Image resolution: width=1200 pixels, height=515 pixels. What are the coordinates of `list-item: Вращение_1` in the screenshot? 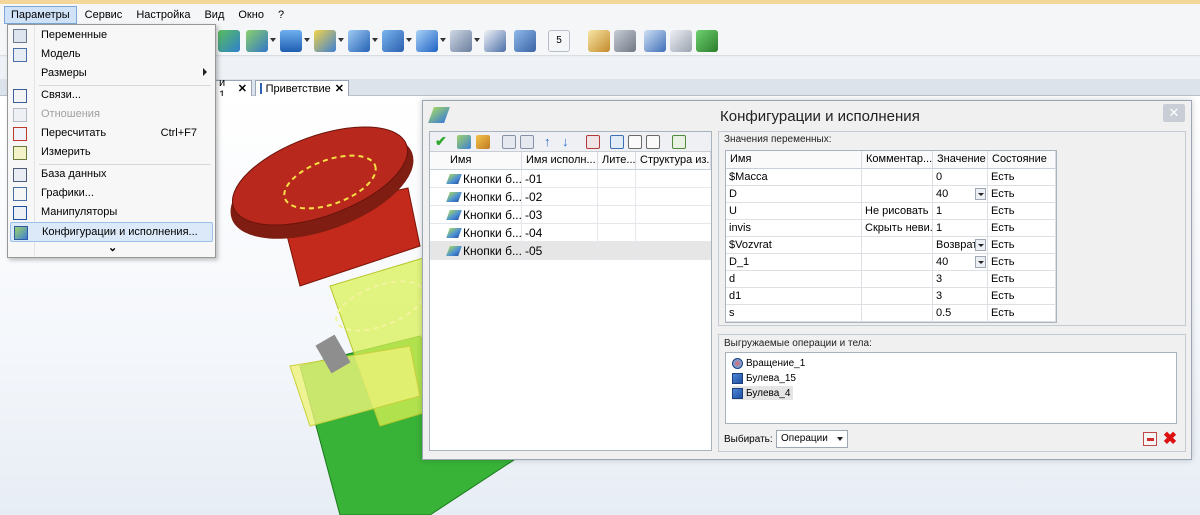 It's located at (768, 363).